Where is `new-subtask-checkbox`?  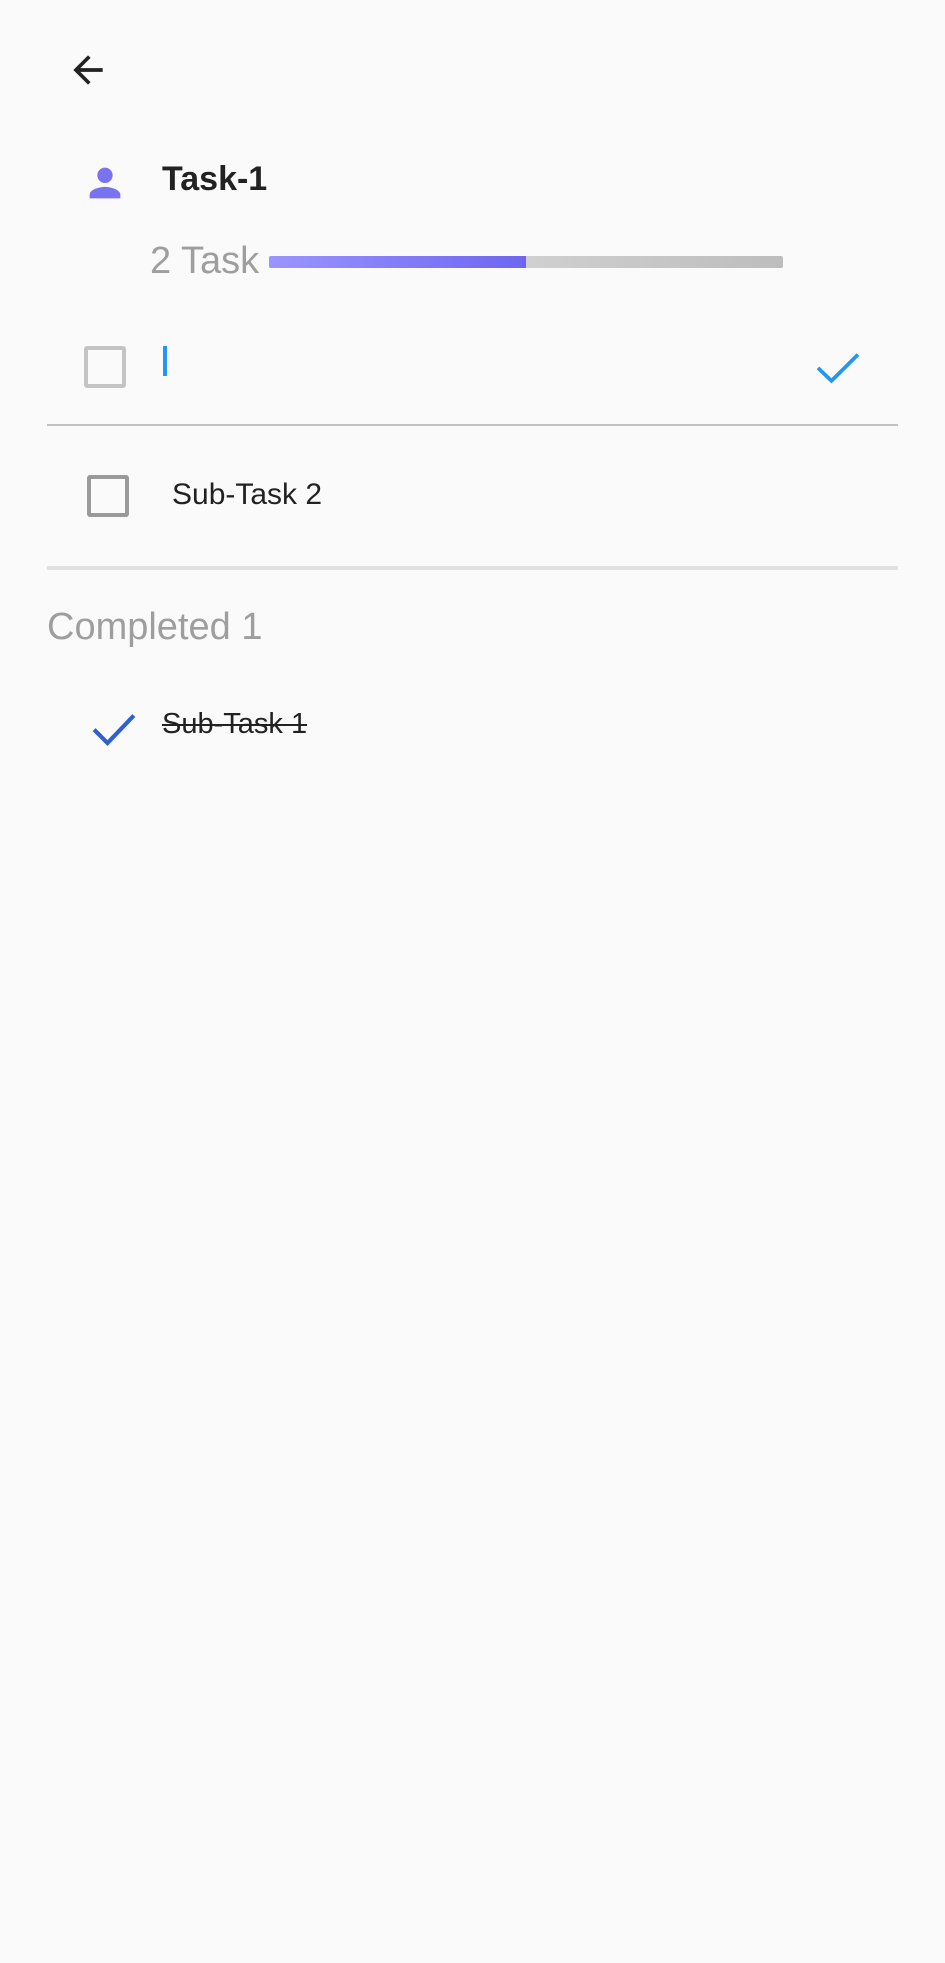
new-subtask-checkbox is located at coordinates (105, 367).